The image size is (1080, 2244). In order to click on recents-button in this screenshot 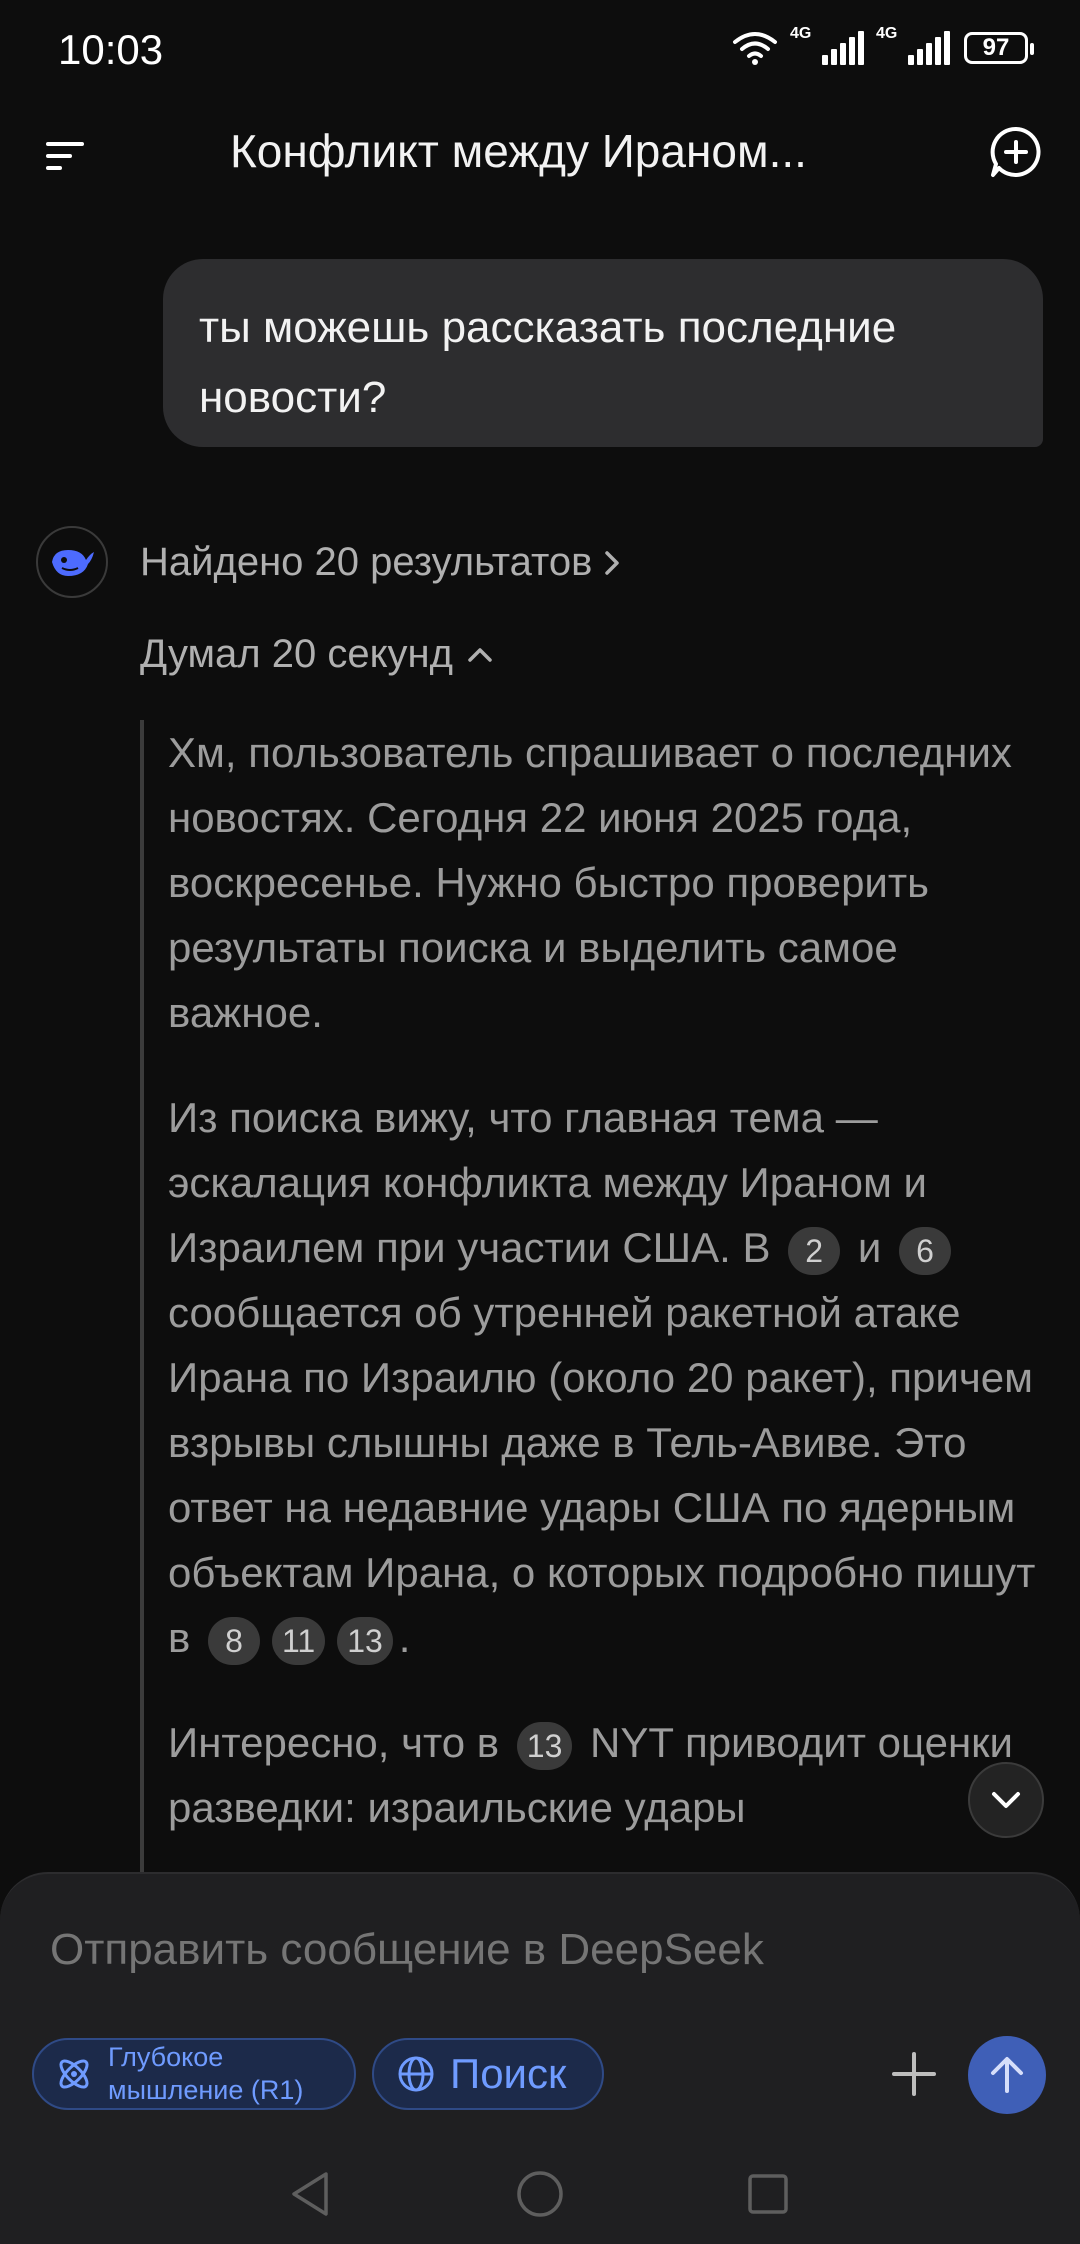, I will do `click(768, 2194)`.